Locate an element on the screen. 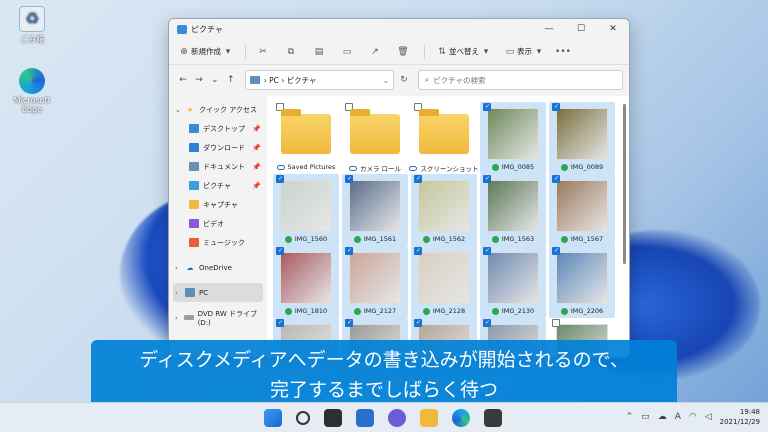  search-icon is located at coordinates (303, 418).